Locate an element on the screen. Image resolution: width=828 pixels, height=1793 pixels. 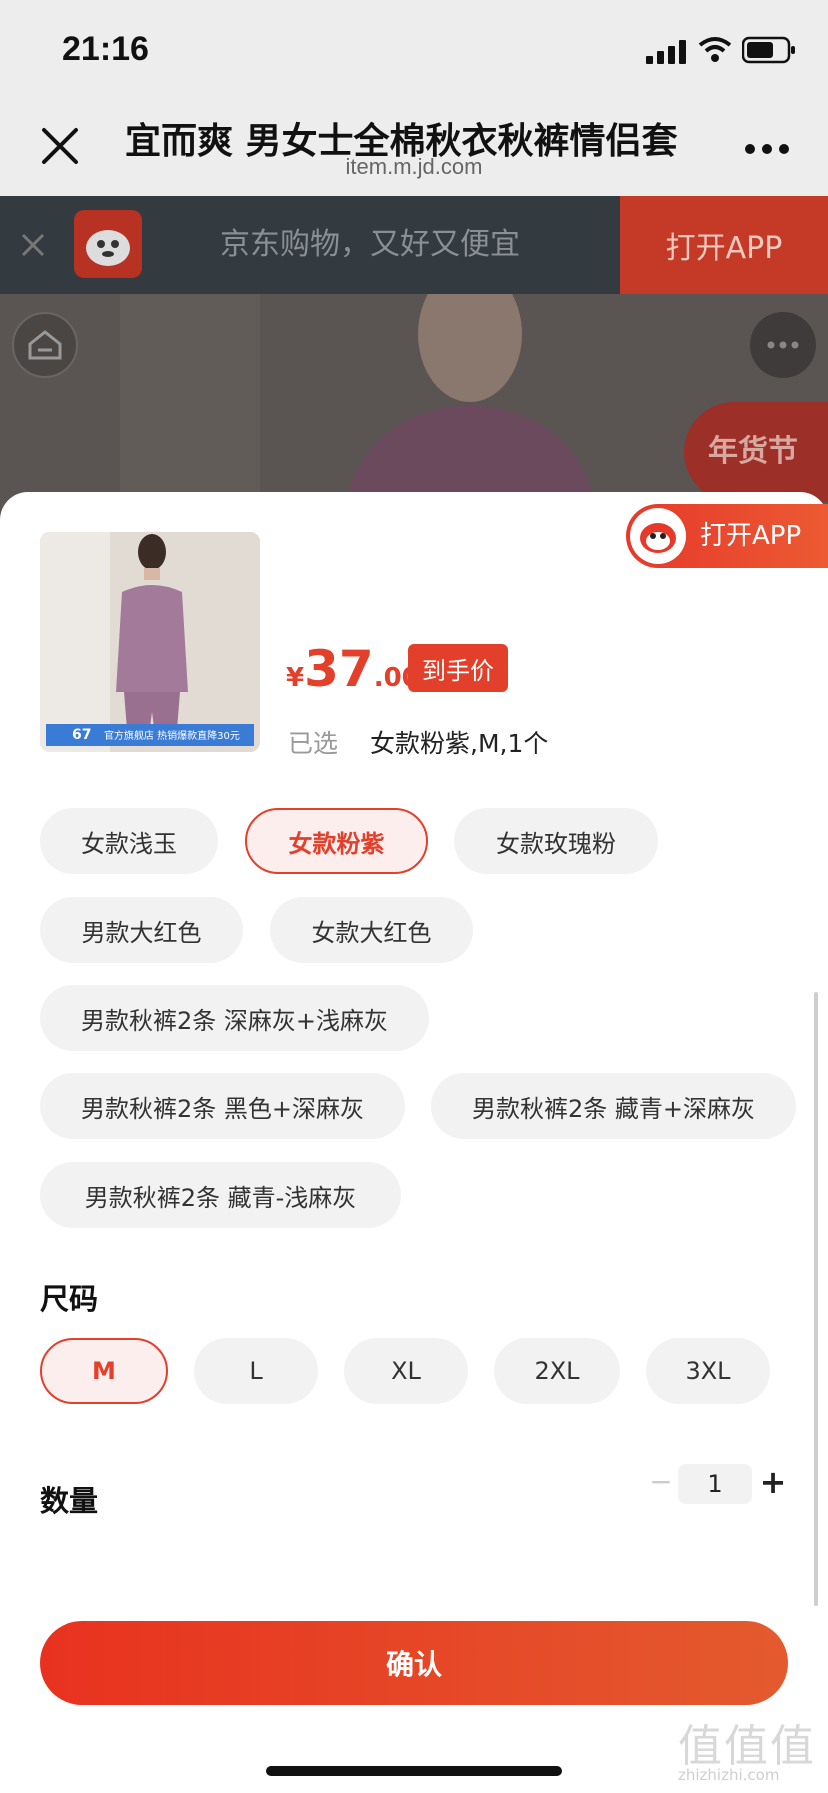
size-option: XL is located at coordinates (406, 1371).